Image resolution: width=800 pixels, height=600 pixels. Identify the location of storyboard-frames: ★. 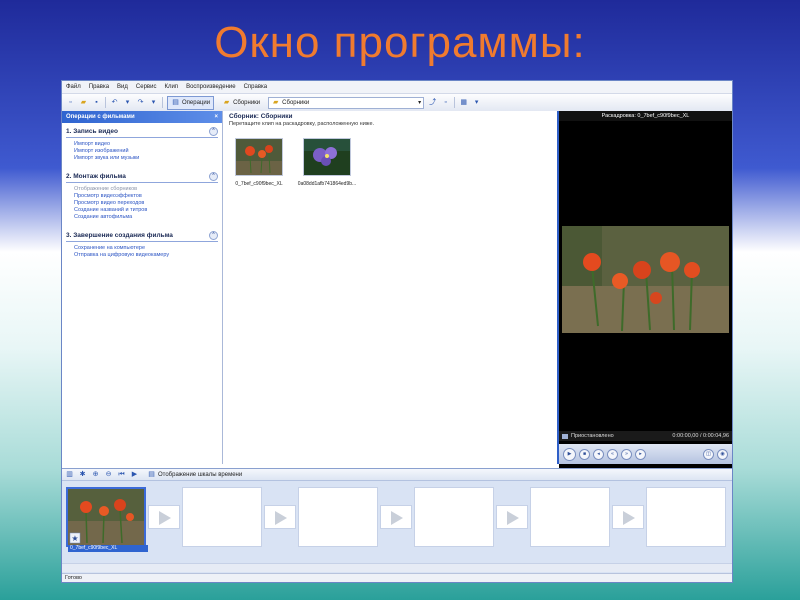
(397, 520).